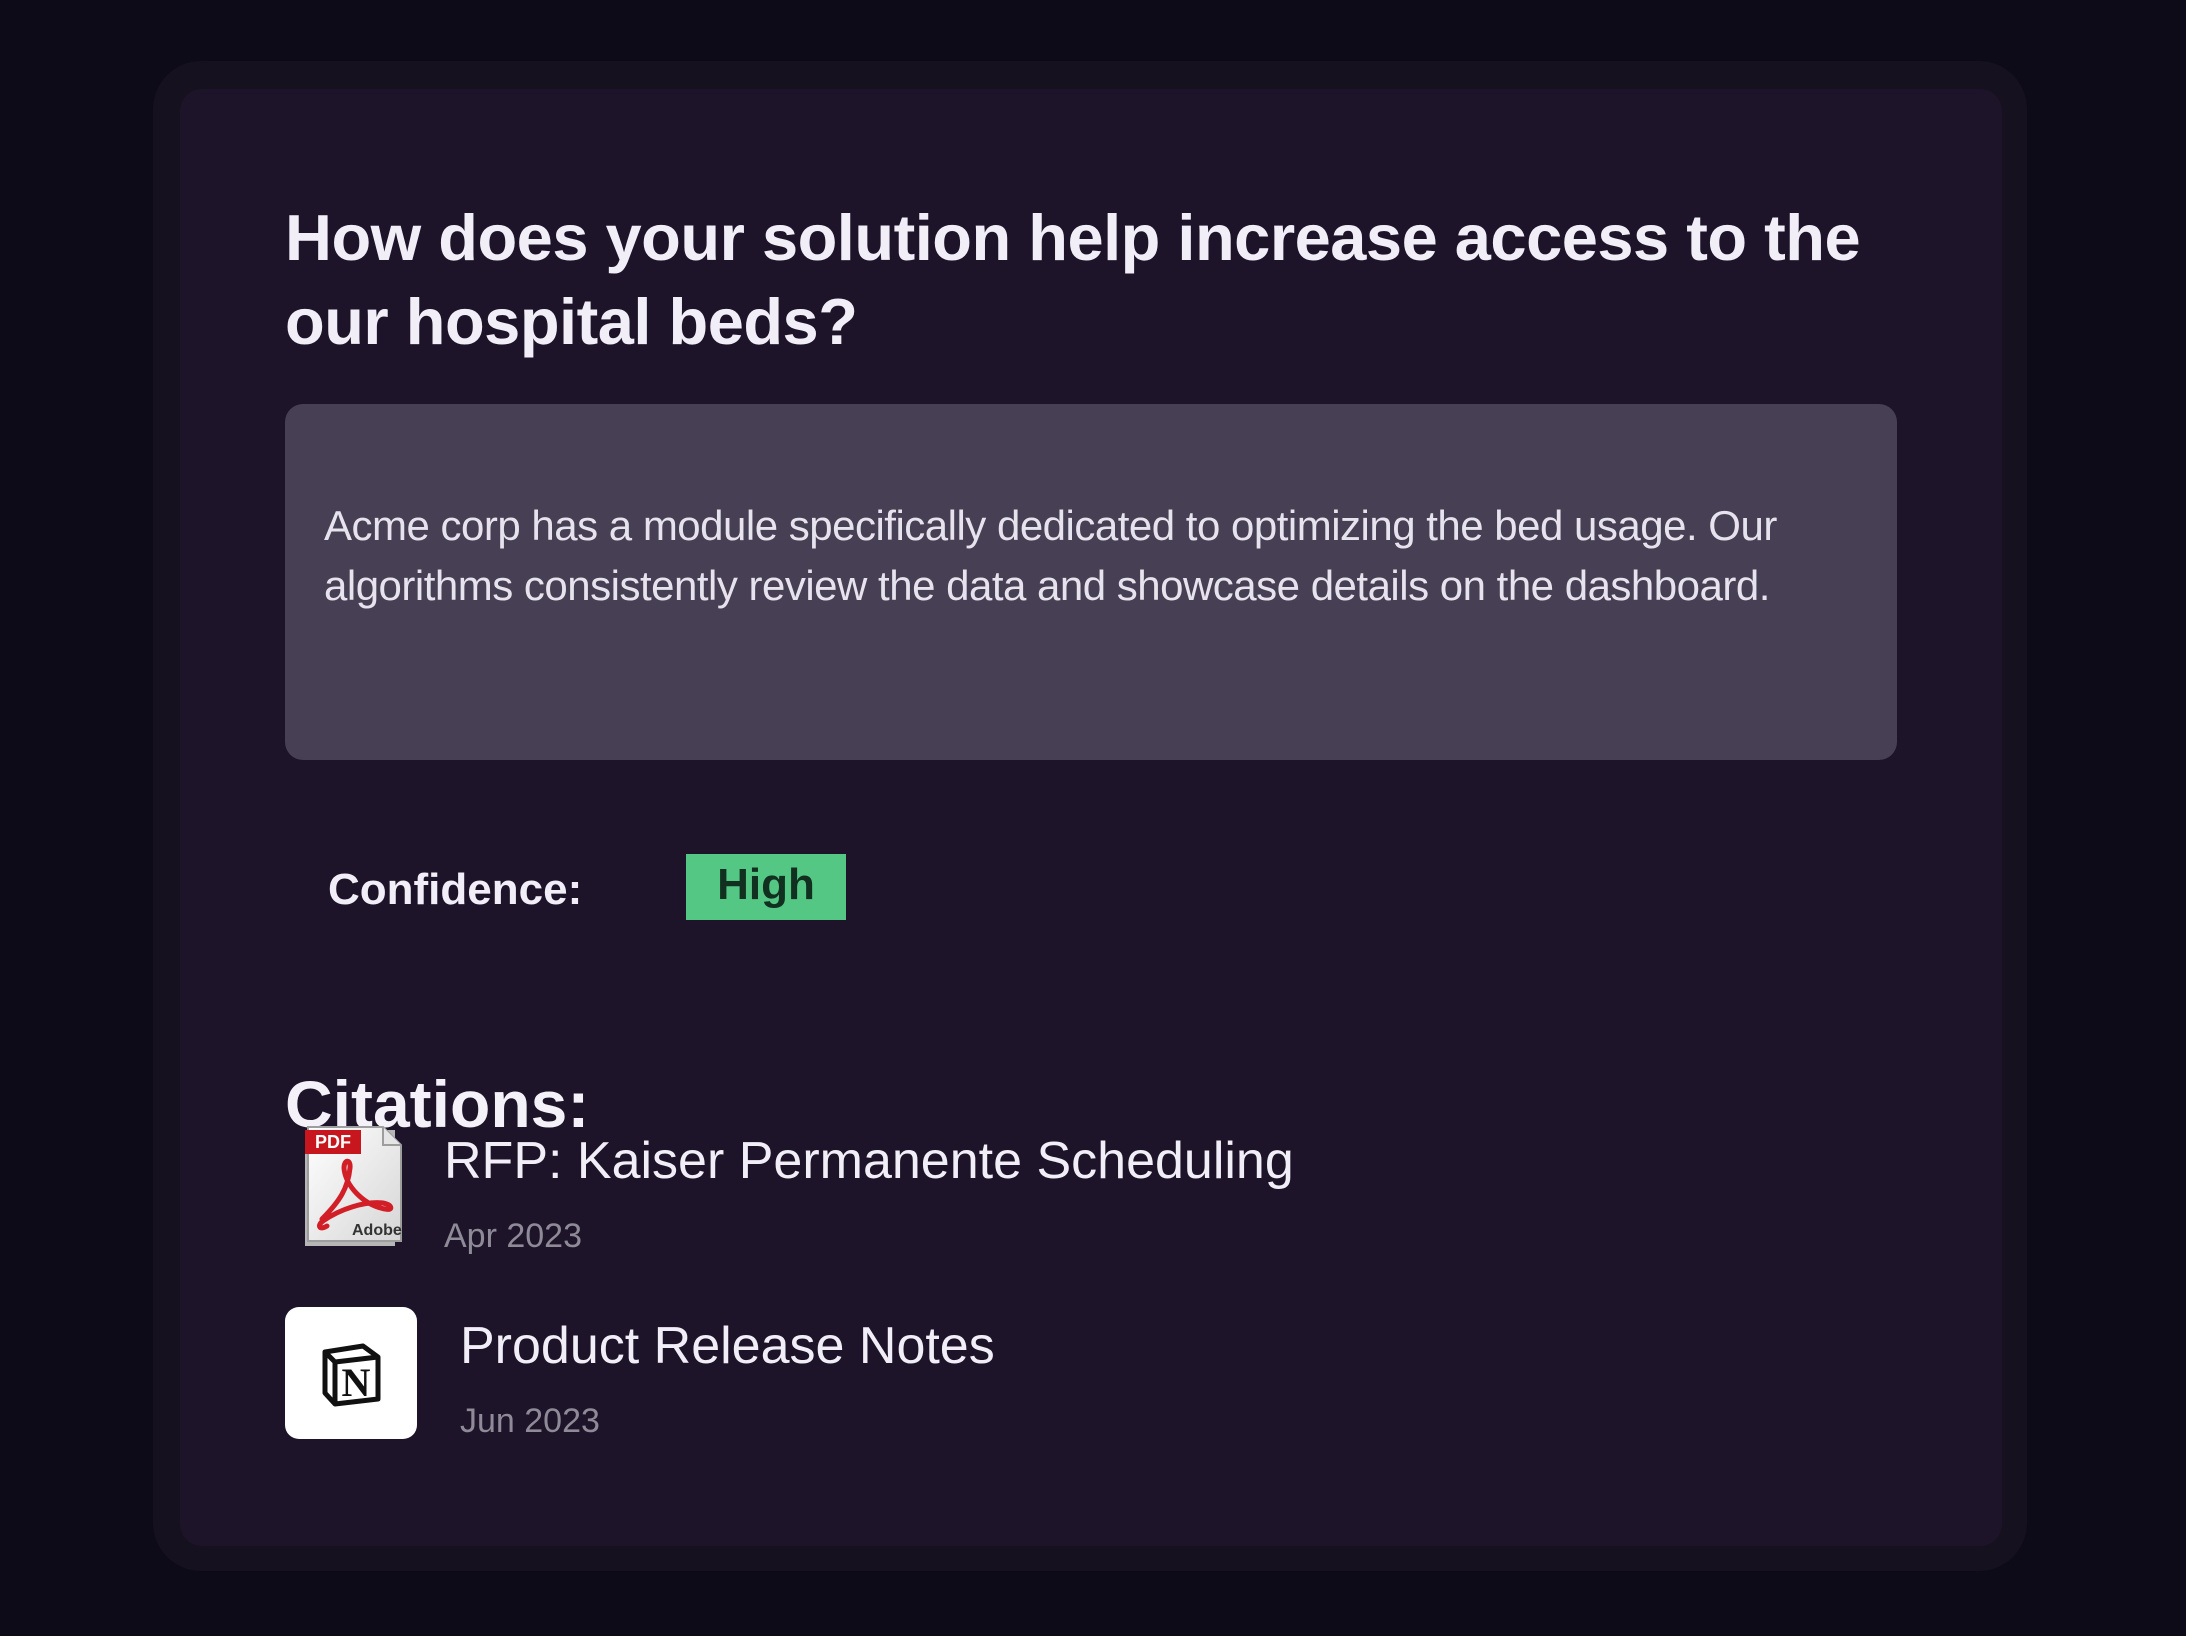 The width and height of the screenshot is (2186, 1636). I want to click on citation-date: Jun 2023, so click(530, 1421).